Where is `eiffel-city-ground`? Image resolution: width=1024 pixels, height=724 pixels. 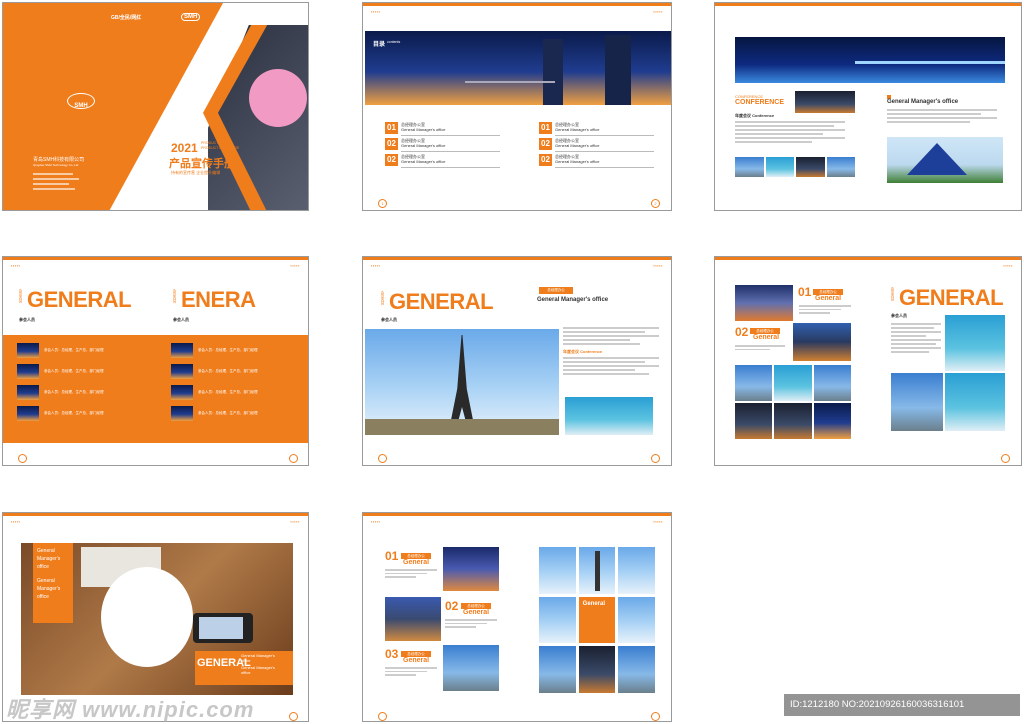 eiffel-city-ground is located at coordinates (462, 427).